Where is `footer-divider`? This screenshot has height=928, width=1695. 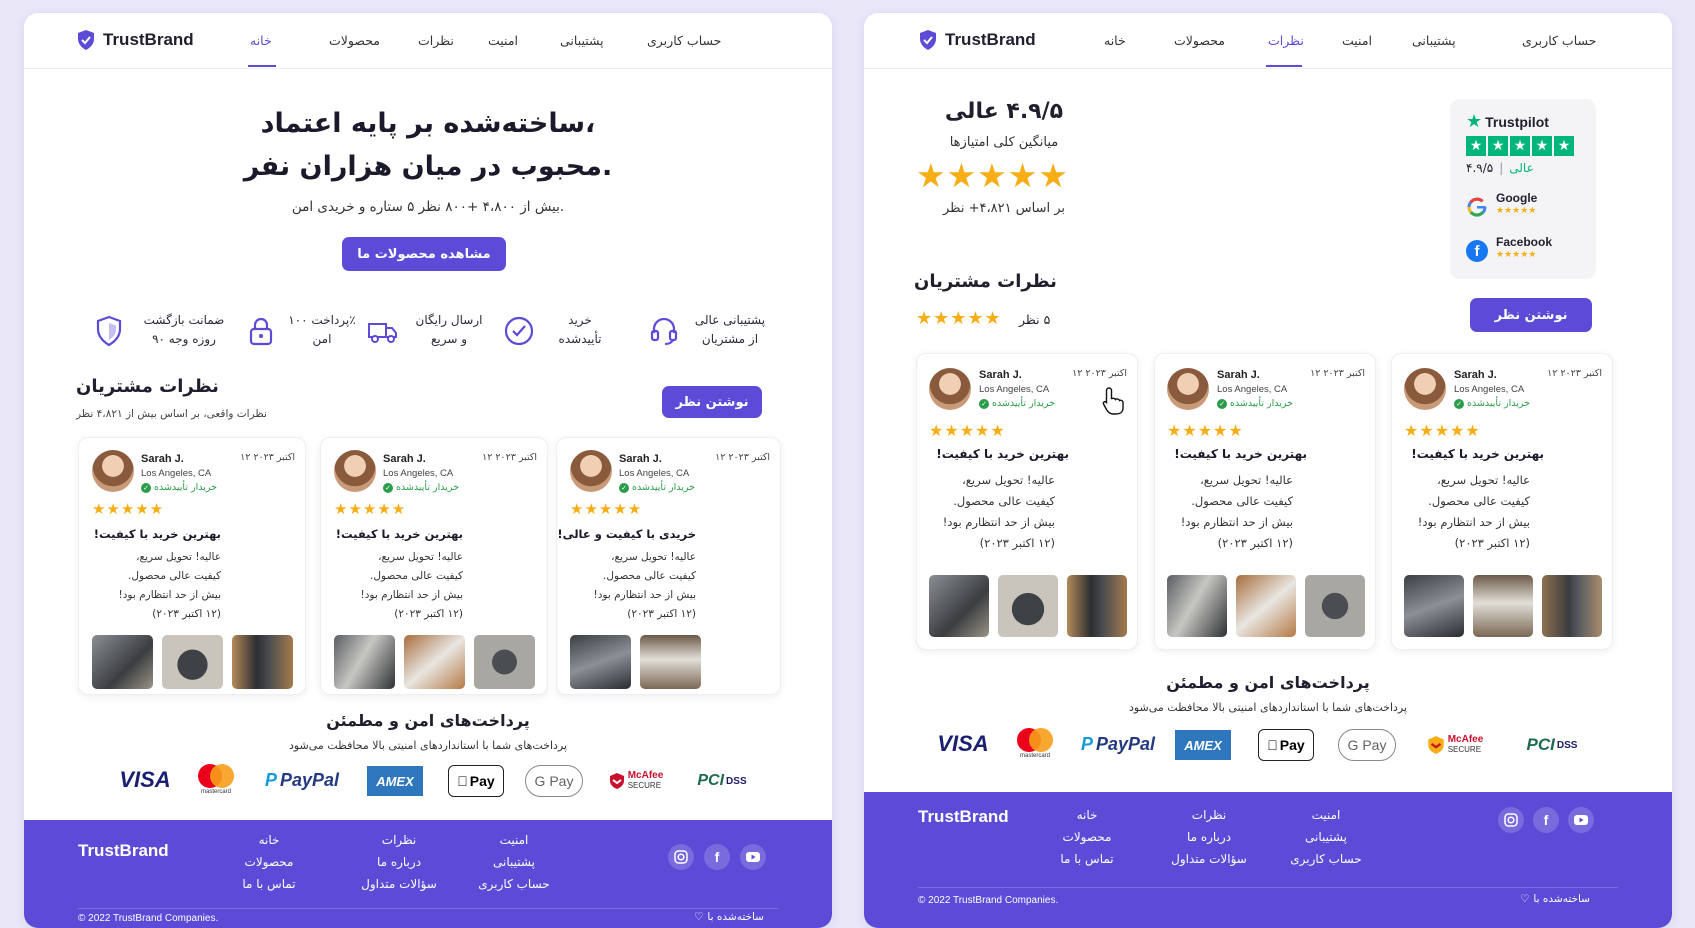
footer-divider is located at coordinates (1268, 887).